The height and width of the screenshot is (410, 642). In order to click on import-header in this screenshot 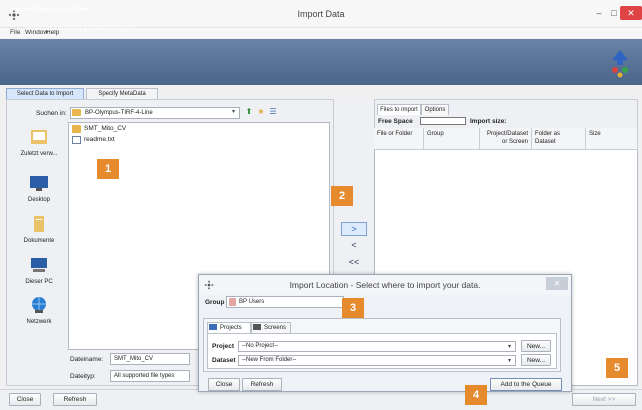, I will do `click(321, 62)`.